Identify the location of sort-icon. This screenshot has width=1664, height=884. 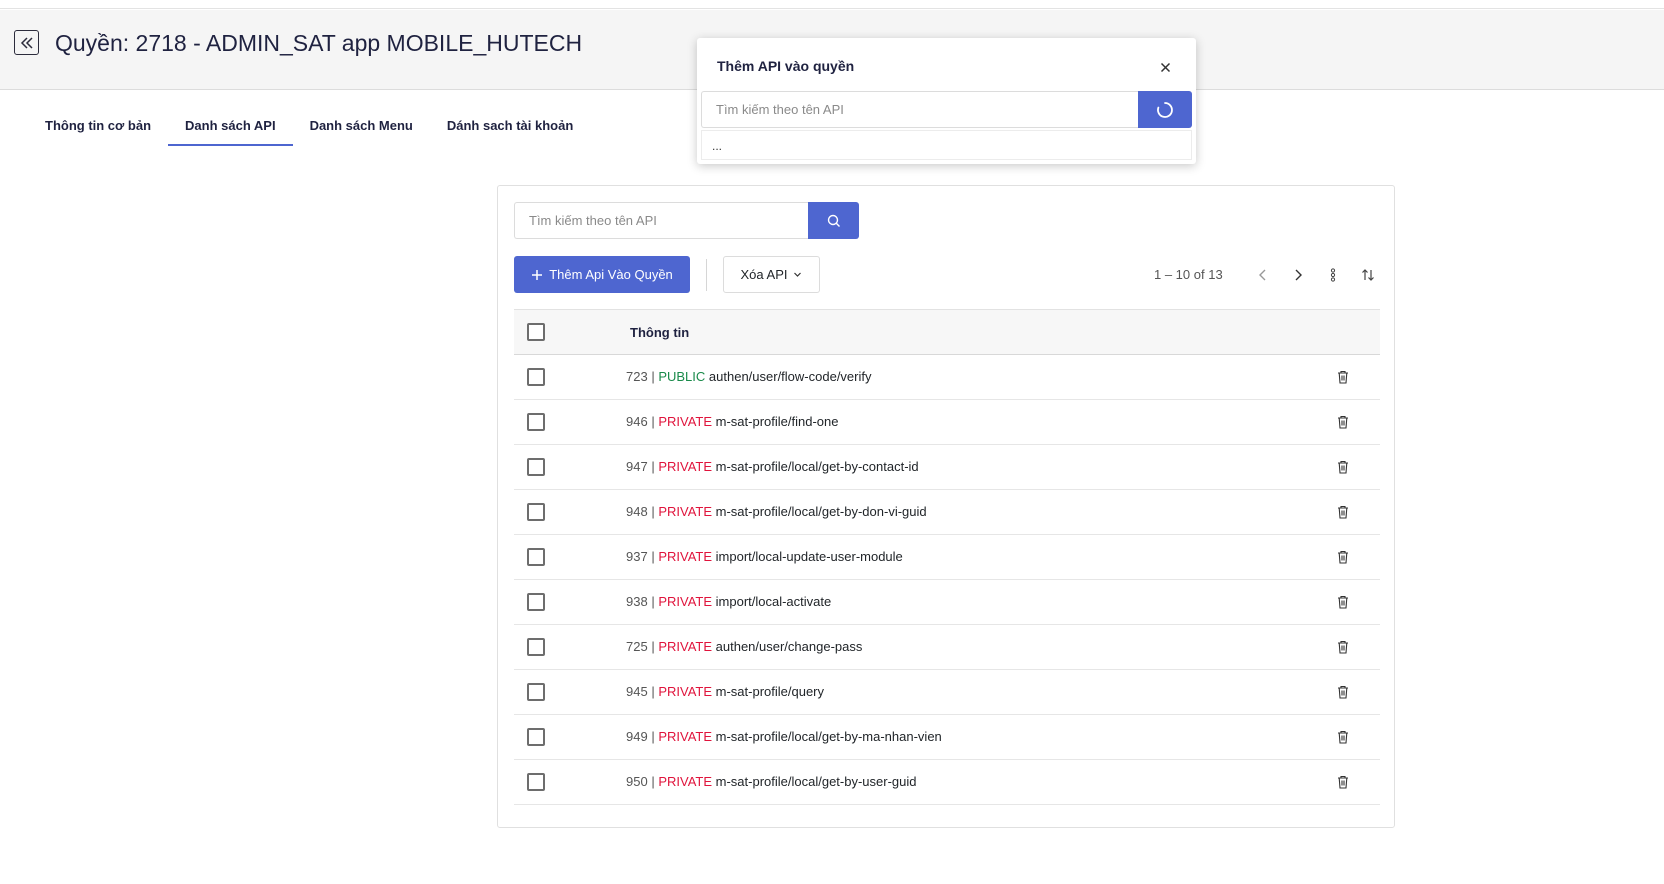
(1368, 275).